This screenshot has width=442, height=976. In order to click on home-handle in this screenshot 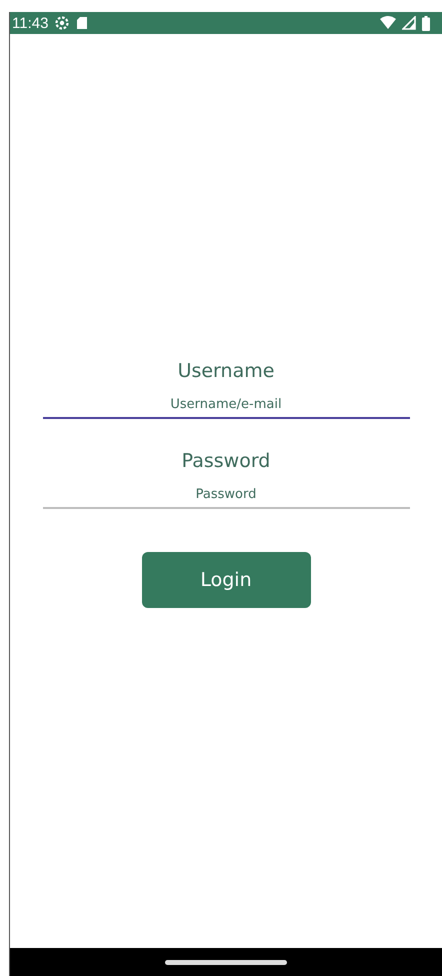, I will do `click(226, 962)`.